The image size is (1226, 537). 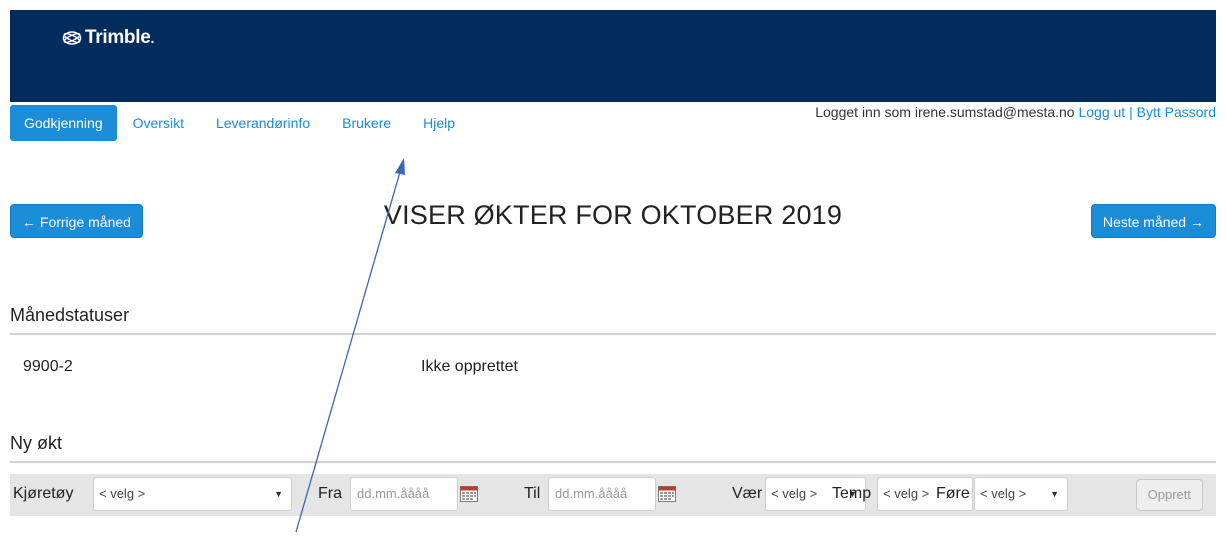 I want to click on create-button: Opprett, so click(x=1169, y=495).